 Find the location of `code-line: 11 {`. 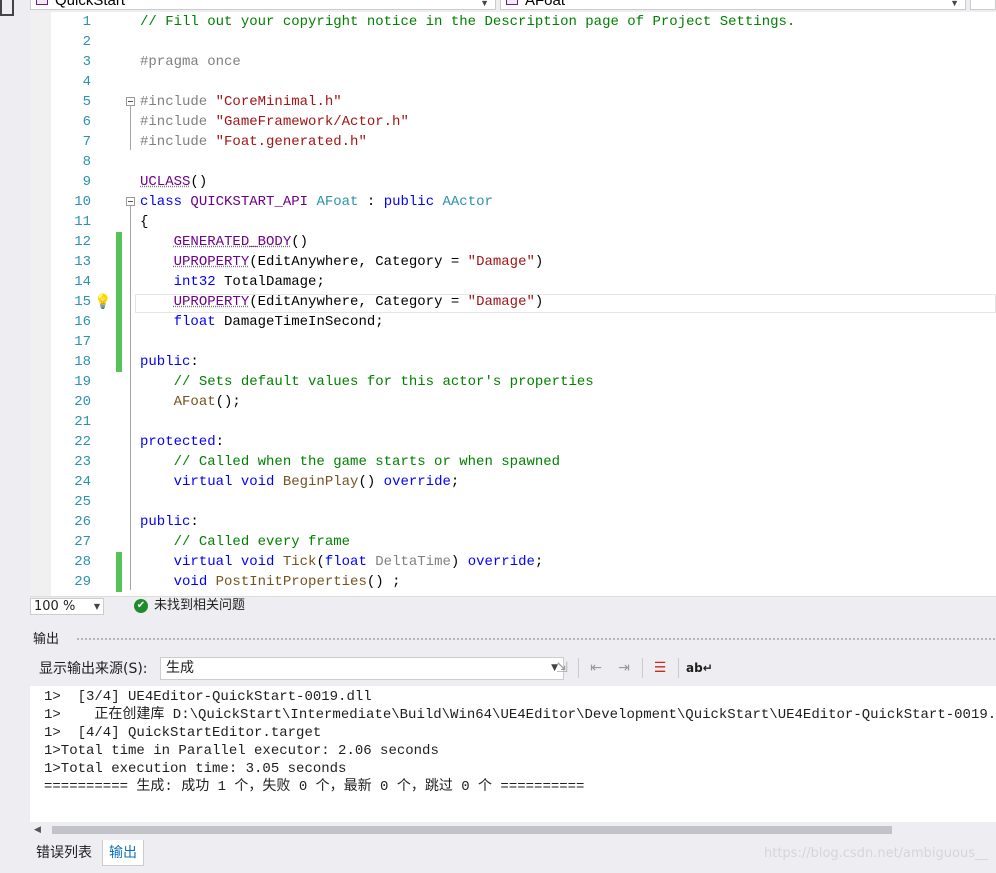

code-line: 11 { is located at coordinates (513, 222).